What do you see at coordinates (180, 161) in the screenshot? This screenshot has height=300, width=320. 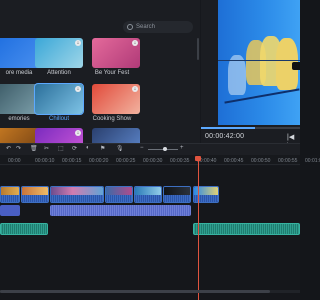 I see `ruler-tick-label: 00:00:35` at bounding box center [180, 161].